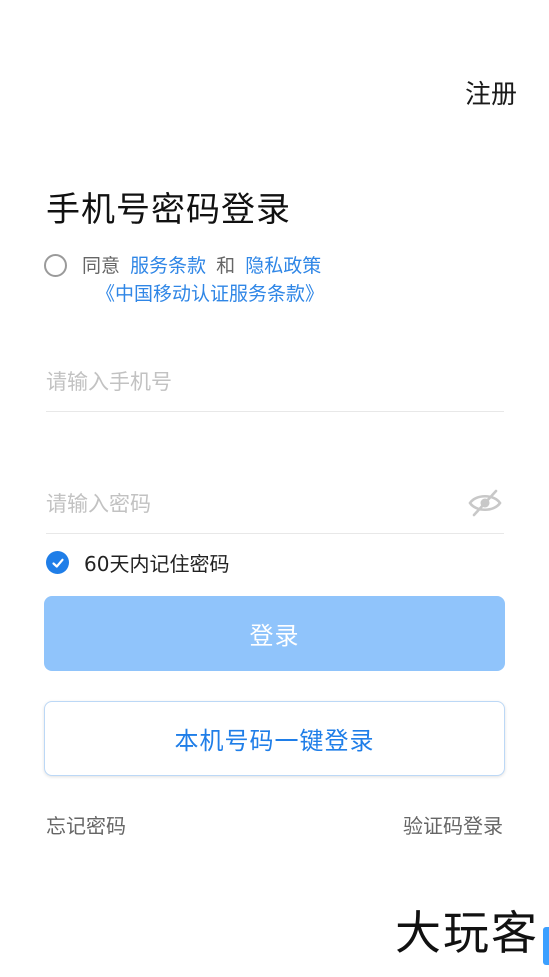  I want to click on password-field-wrapper, so click(275, 504).